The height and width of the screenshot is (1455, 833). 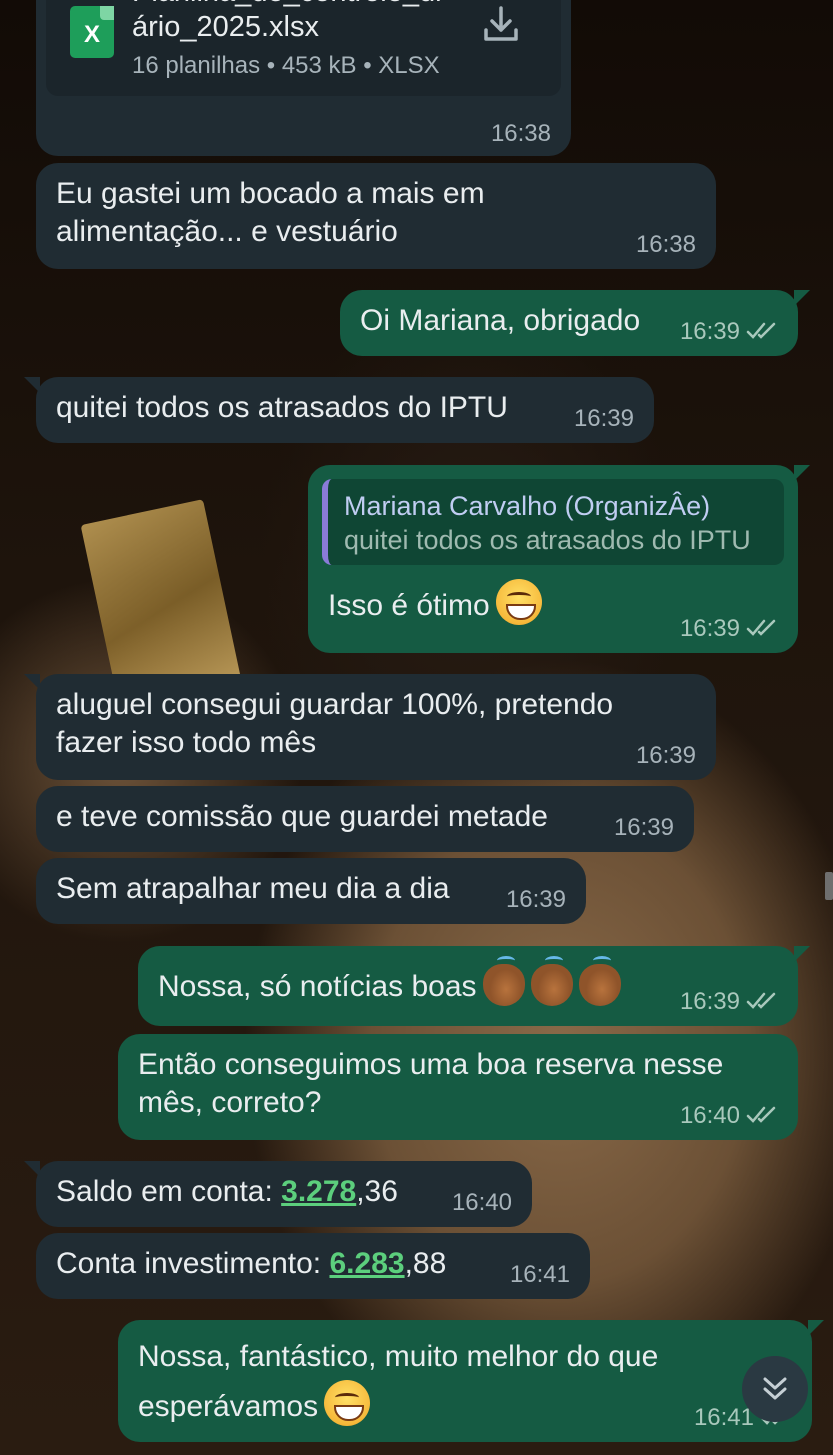 I want to click on message-text: Saldo em conta:, so click(x=169, y=1191).